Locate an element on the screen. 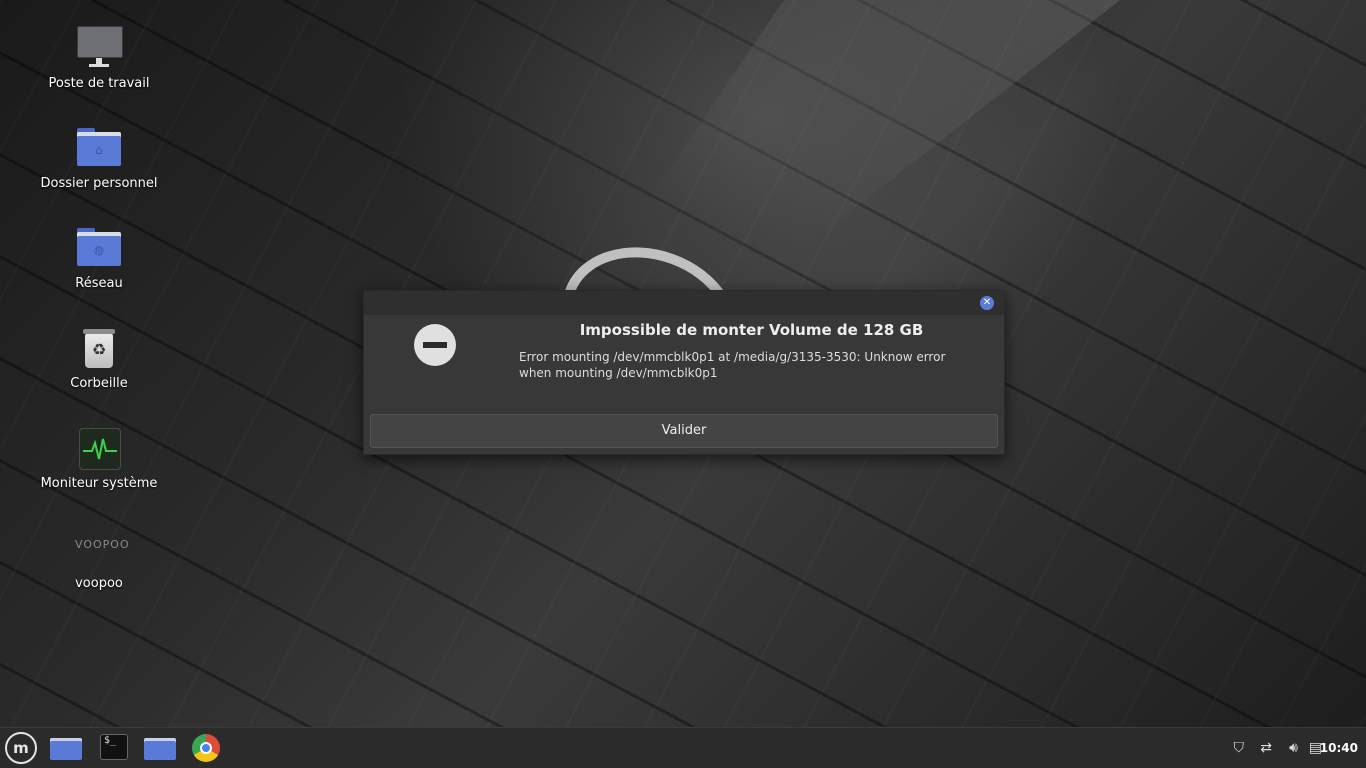  desktop-icon-system-monitor: Moniteur système is located at coordinates (99, 457).